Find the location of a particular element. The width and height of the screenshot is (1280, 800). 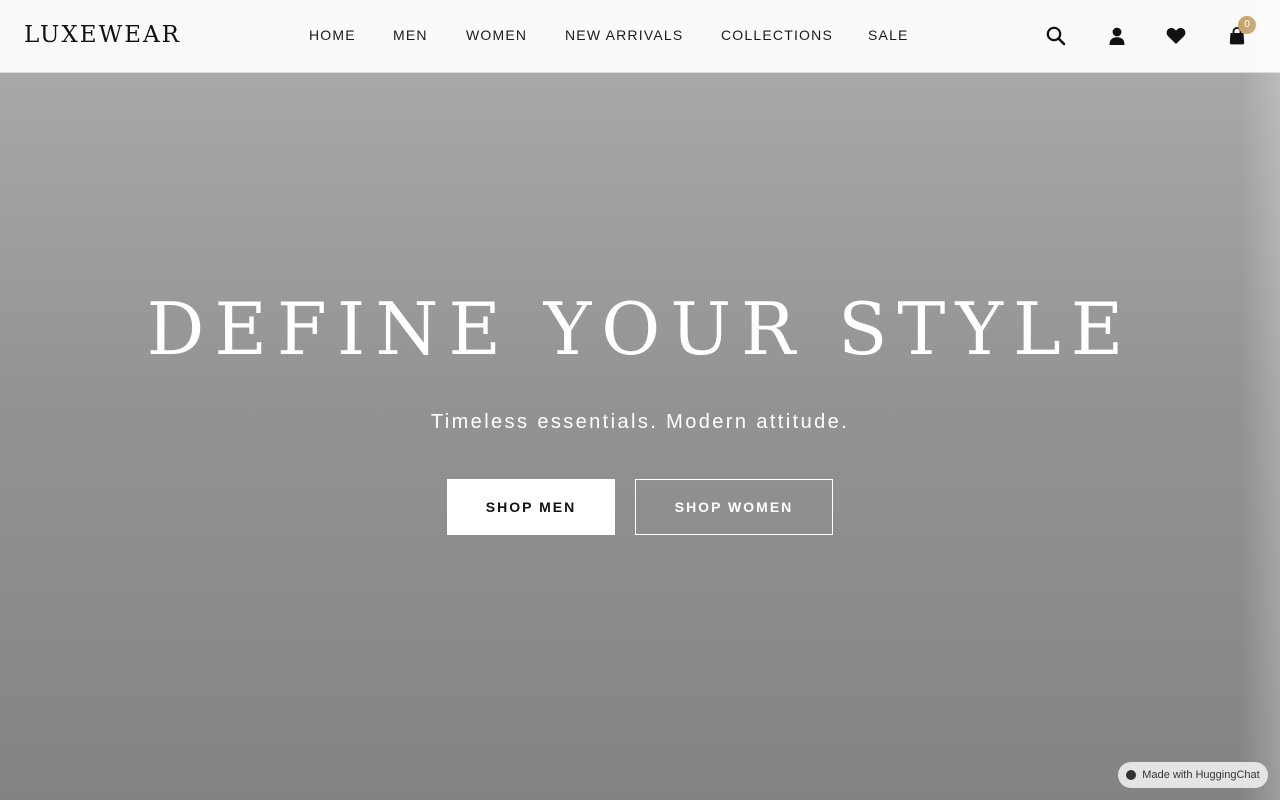

nav-sale: SALE is located at coordinates (888, 35).